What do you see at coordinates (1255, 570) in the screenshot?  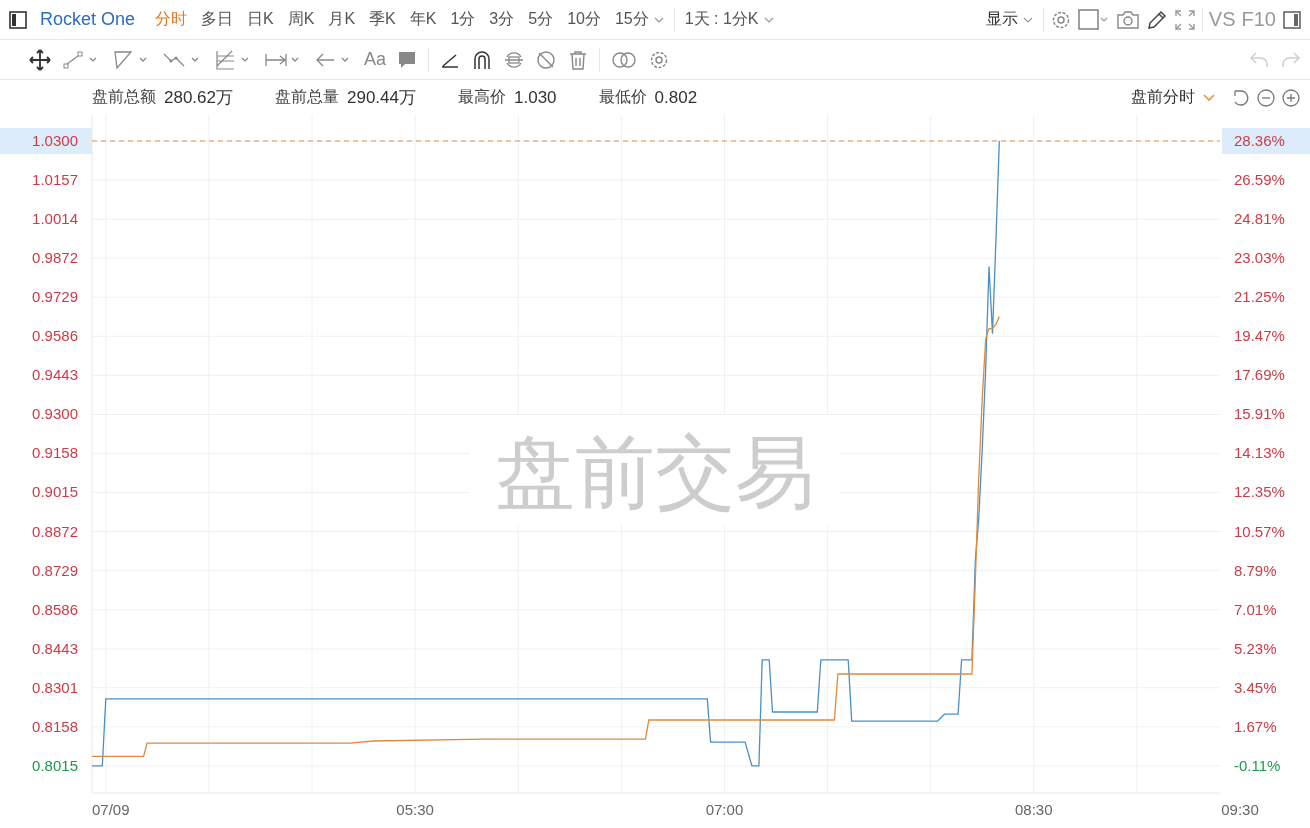 I see `percent-axis-label: 8.79%` at bounding box center [1255, 570].